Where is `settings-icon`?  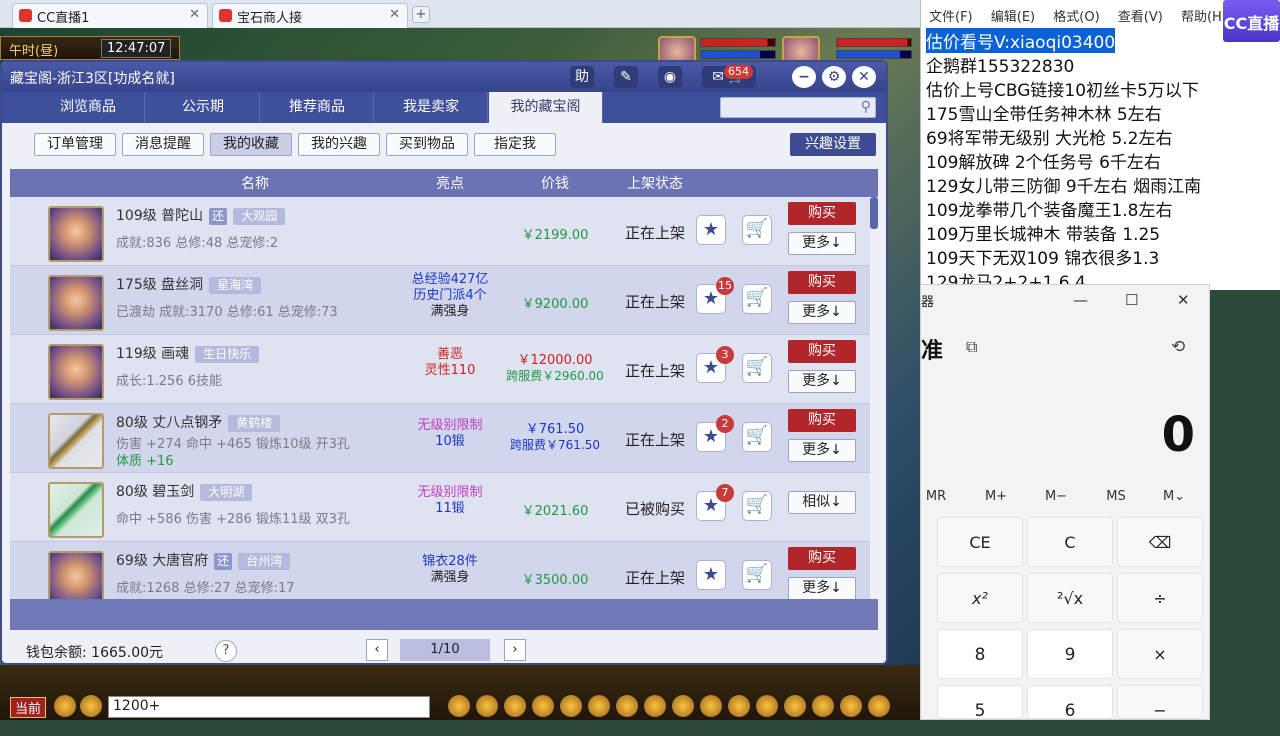 settings-icon is located at coordinates (879, 706).